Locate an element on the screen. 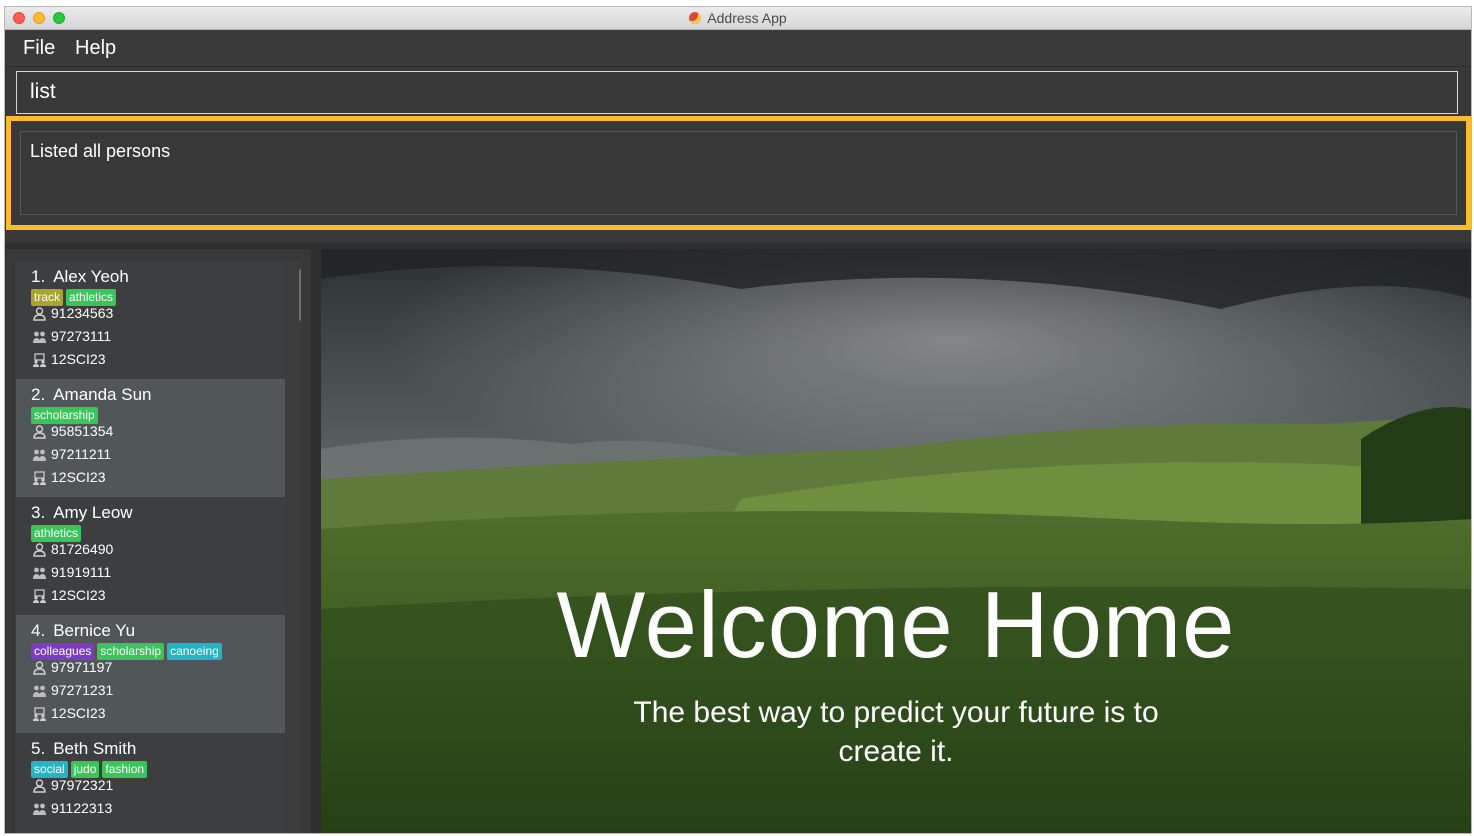  person-index: 2. is located at coordinates (38, 394).